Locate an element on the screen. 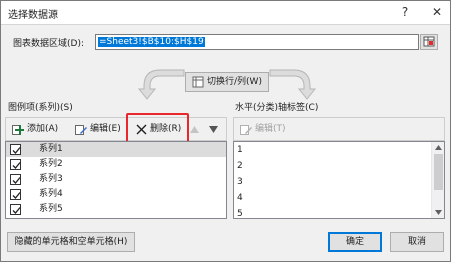  range-picker-icon is located at coordinates (429, 41).